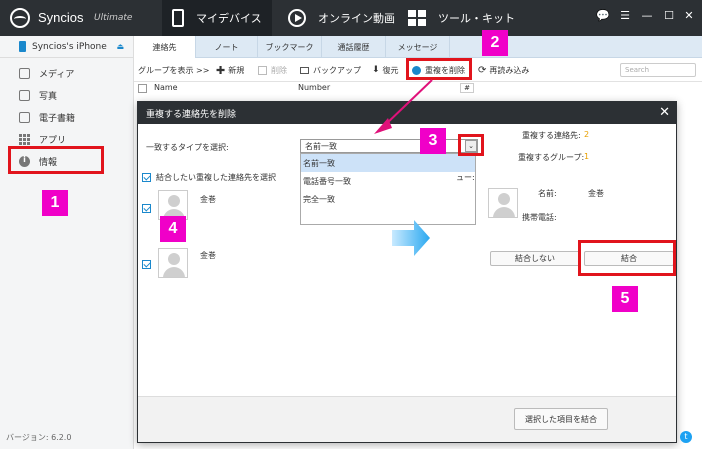  I want to click on option-phone-match: 電話番号一致, so click(388, 181).